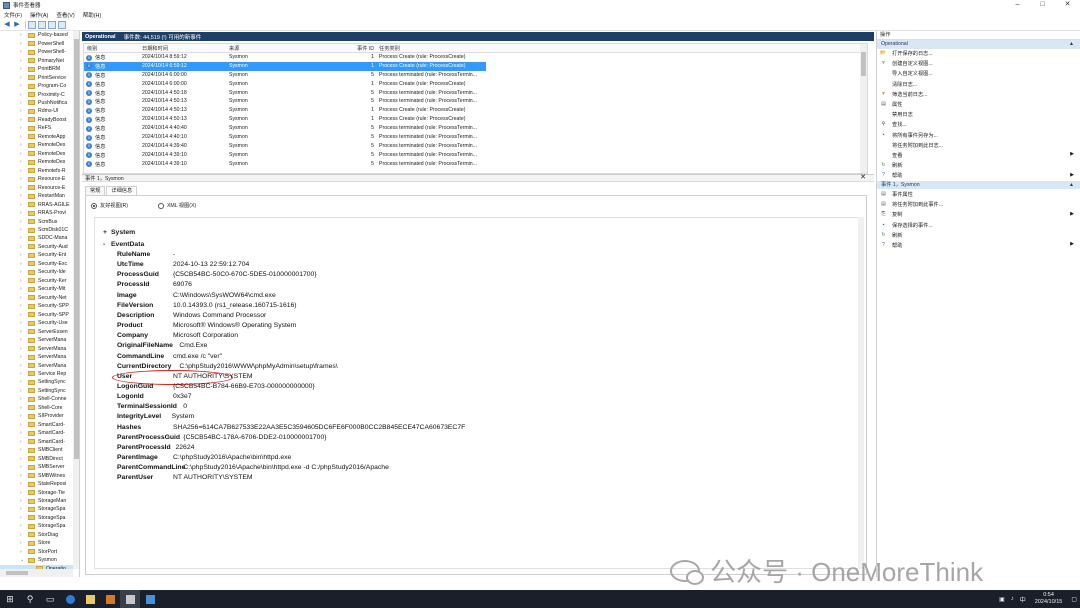 The width and height of the screenshot is (1080, 608). Describe the element at coordinates (36, 450) in the screenshot. I see `tree-item: › SMBClient` at that location.